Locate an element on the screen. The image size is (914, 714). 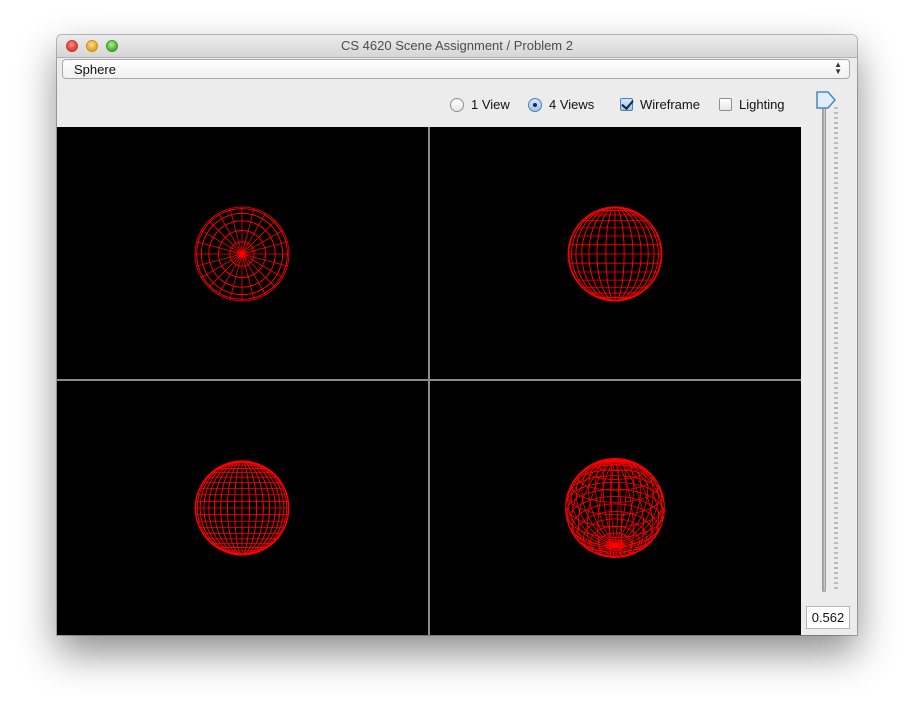
viewport-divider-horizontal is located at coordinates (429, 380).